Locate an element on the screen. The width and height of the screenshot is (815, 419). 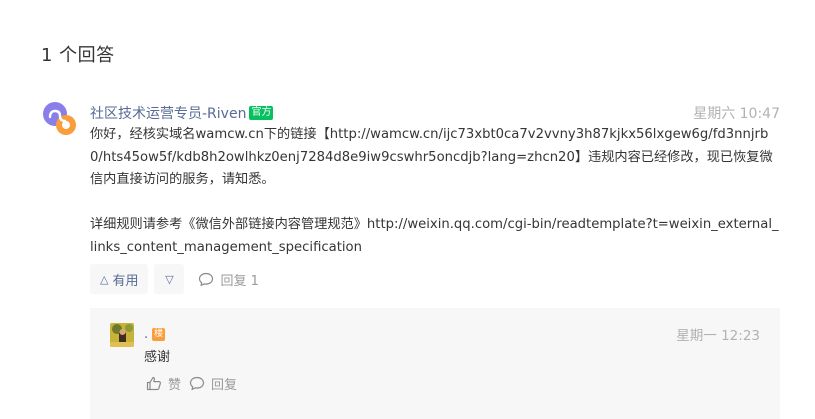
triangle-down-icon: ▽ is located at coordinates (169, 279).